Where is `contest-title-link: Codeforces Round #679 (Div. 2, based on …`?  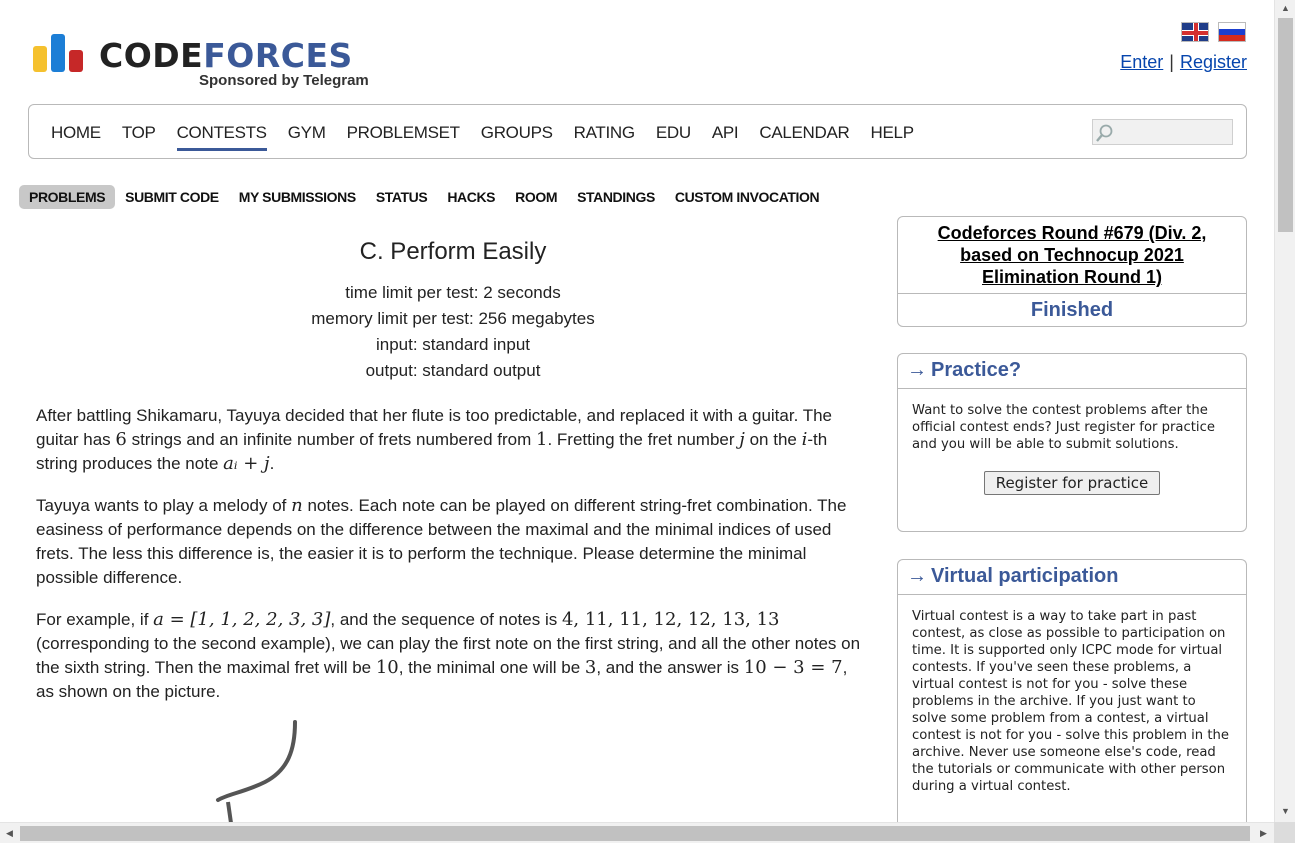
contest-title-link: Codeforces Round #679 (Div. 2, based on … is located at coordinates (1072, 252).